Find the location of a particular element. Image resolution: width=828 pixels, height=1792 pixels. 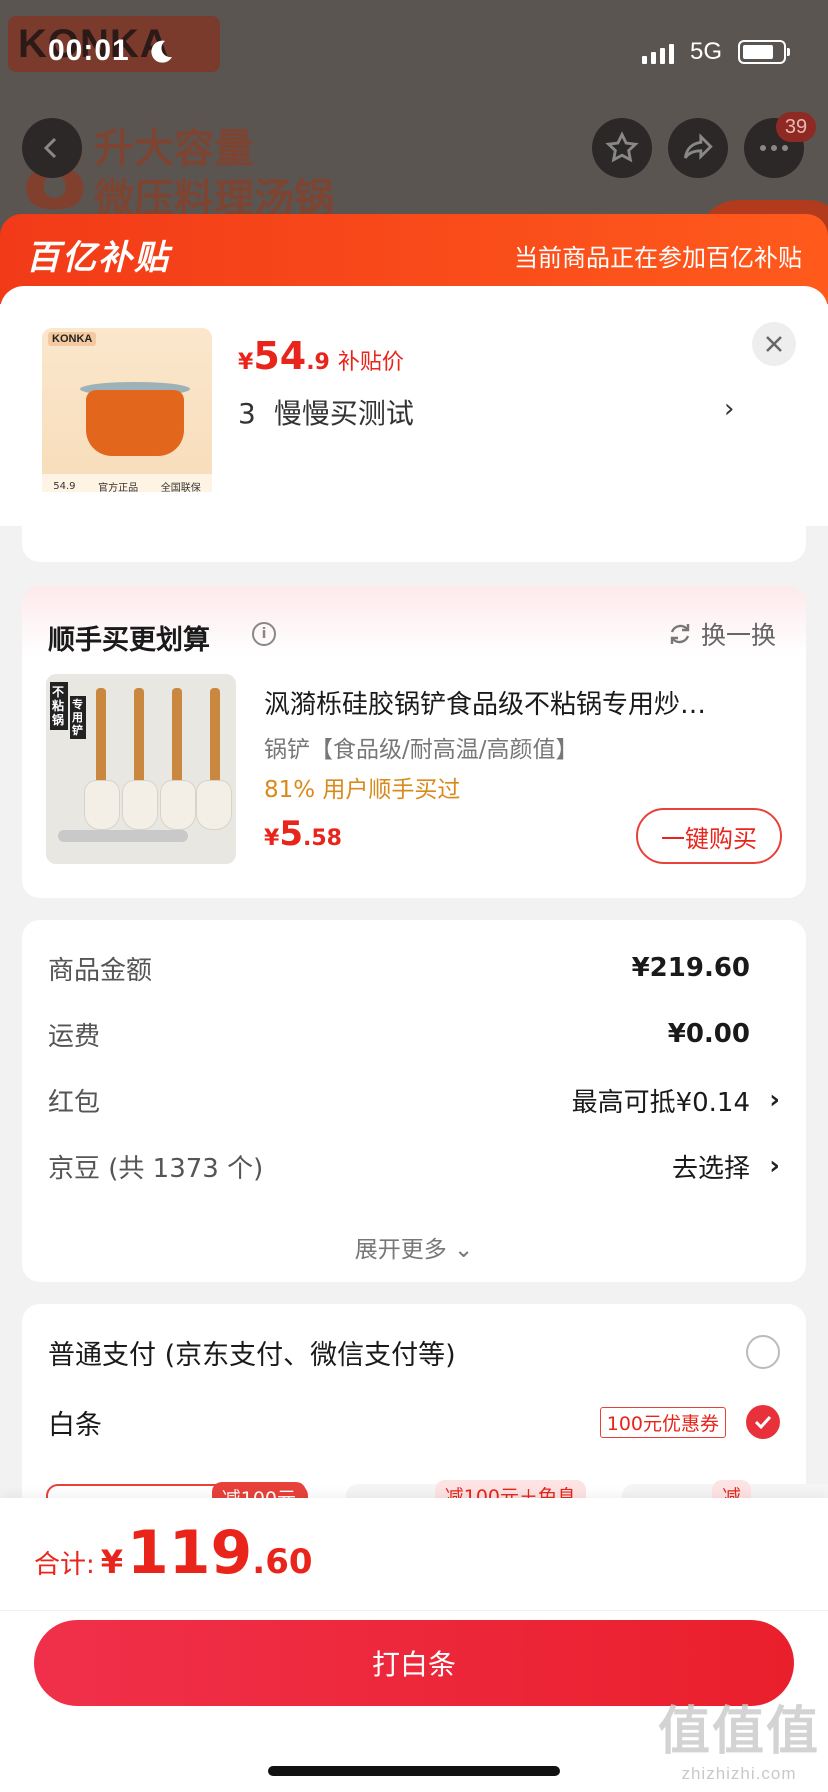

summary-label: 运费 is located at coordinates (74, 1036).